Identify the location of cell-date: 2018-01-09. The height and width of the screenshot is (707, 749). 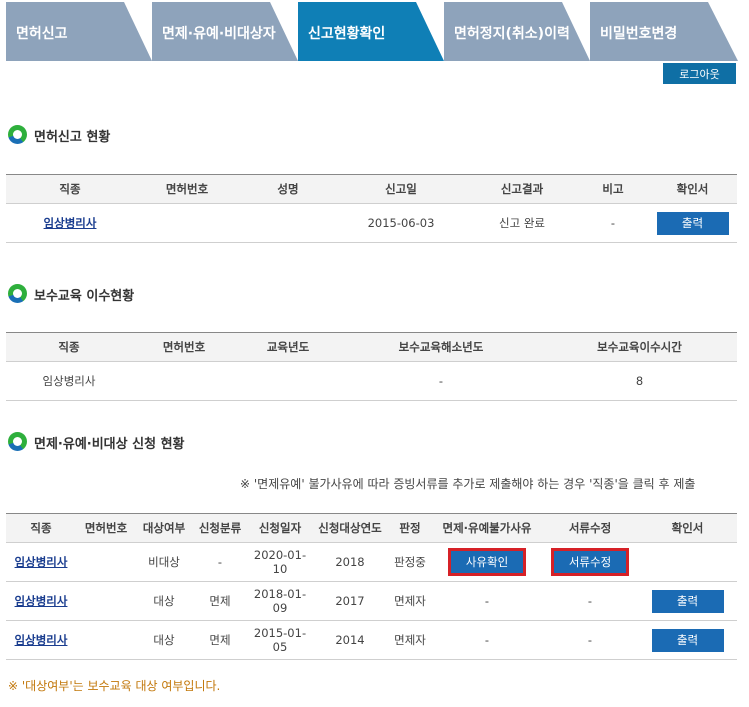
(280, 601).